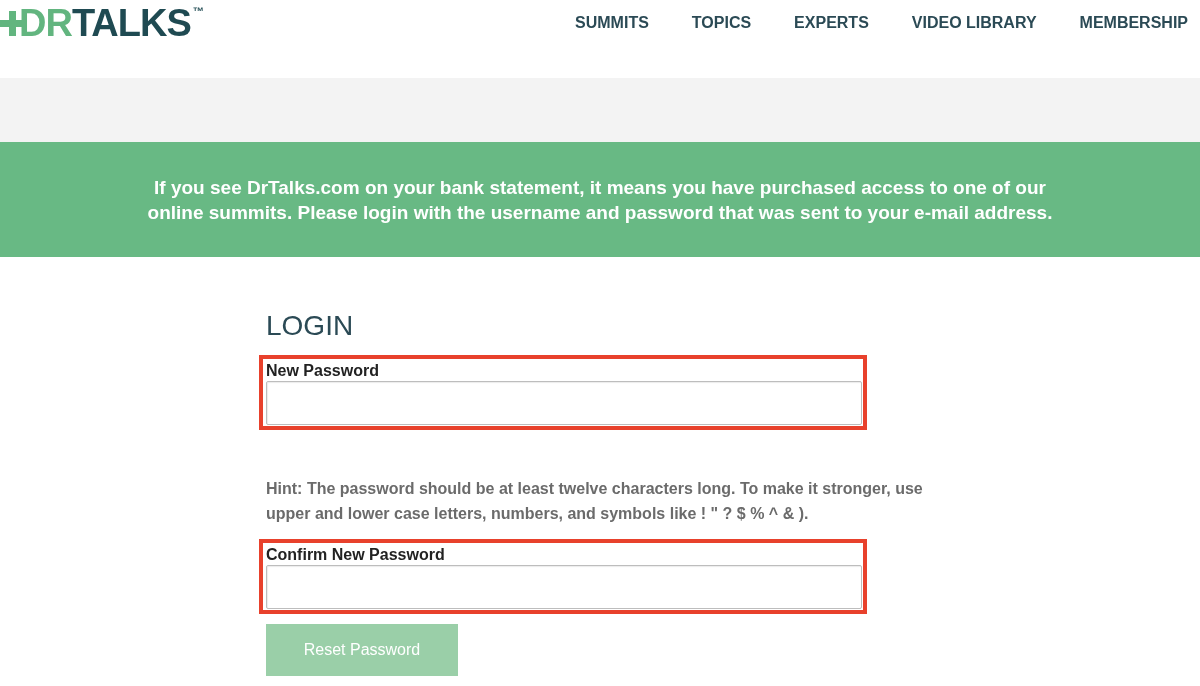  I want to click on nav-link: EXPERTS, so click(831, 23).